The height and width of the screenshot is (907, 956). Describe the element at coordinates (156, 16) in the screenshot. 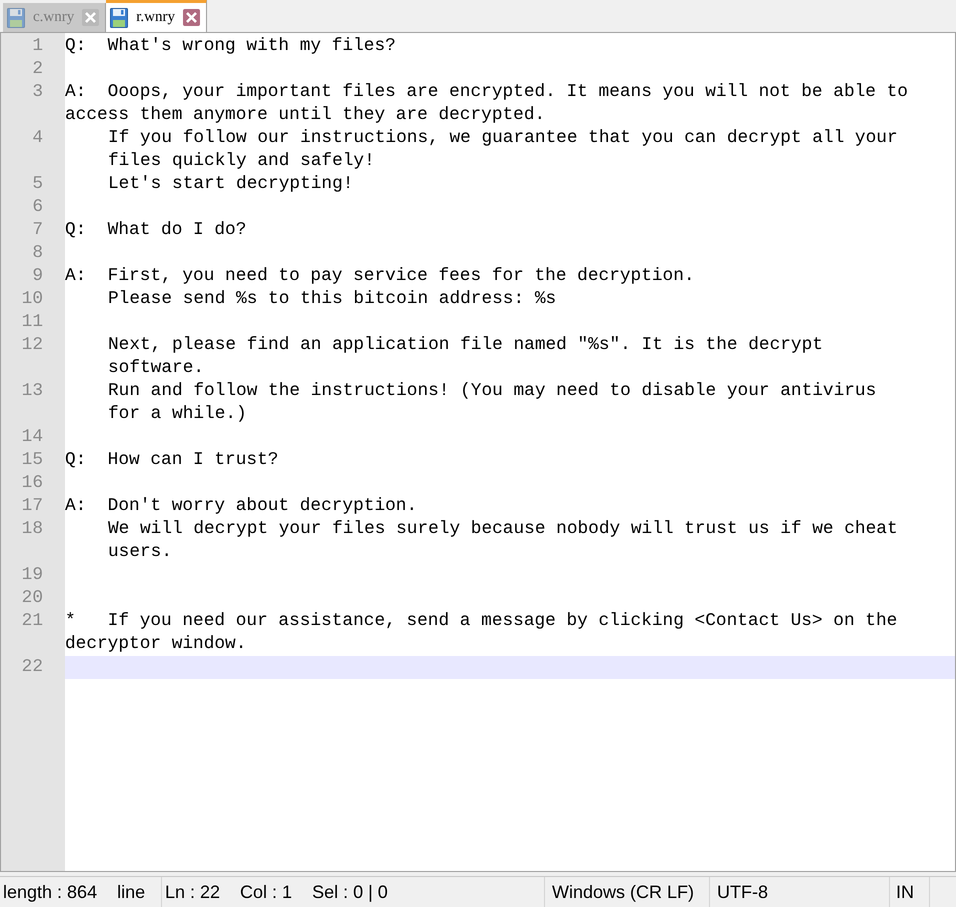

I see `file-tab: r.wnry` at that location.